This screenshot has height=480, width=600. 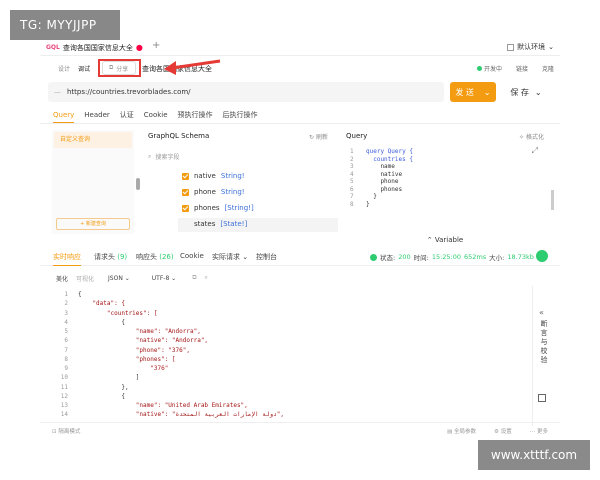 What do you see at coordinates (246, 92) in the screenshot?
I see `url-input: — https://countries.trevorblades.com/` at bounding box center [246, 92].